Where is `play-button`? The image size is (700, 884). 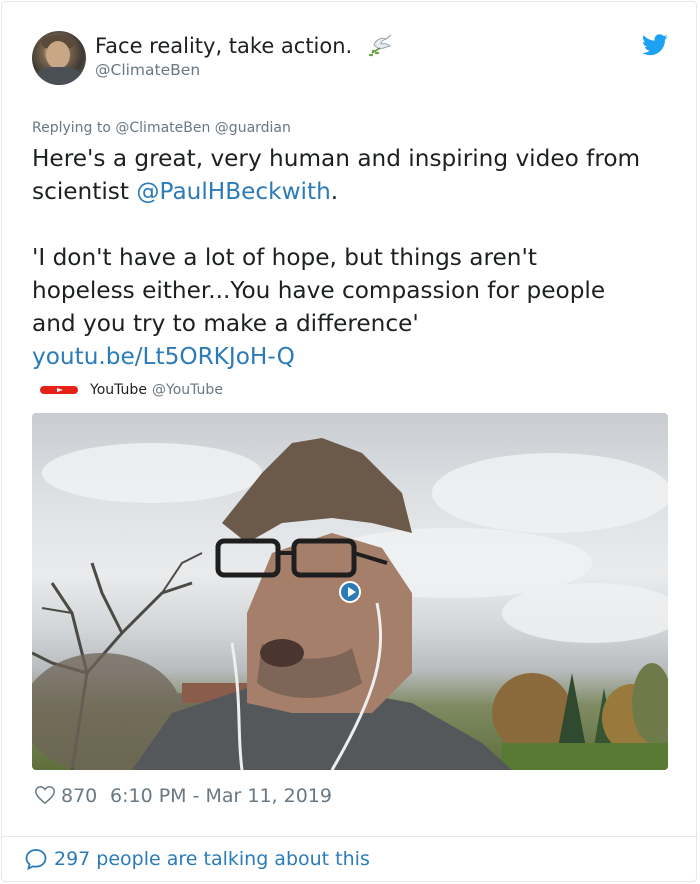
play-button is located at coordinates (350, 592).